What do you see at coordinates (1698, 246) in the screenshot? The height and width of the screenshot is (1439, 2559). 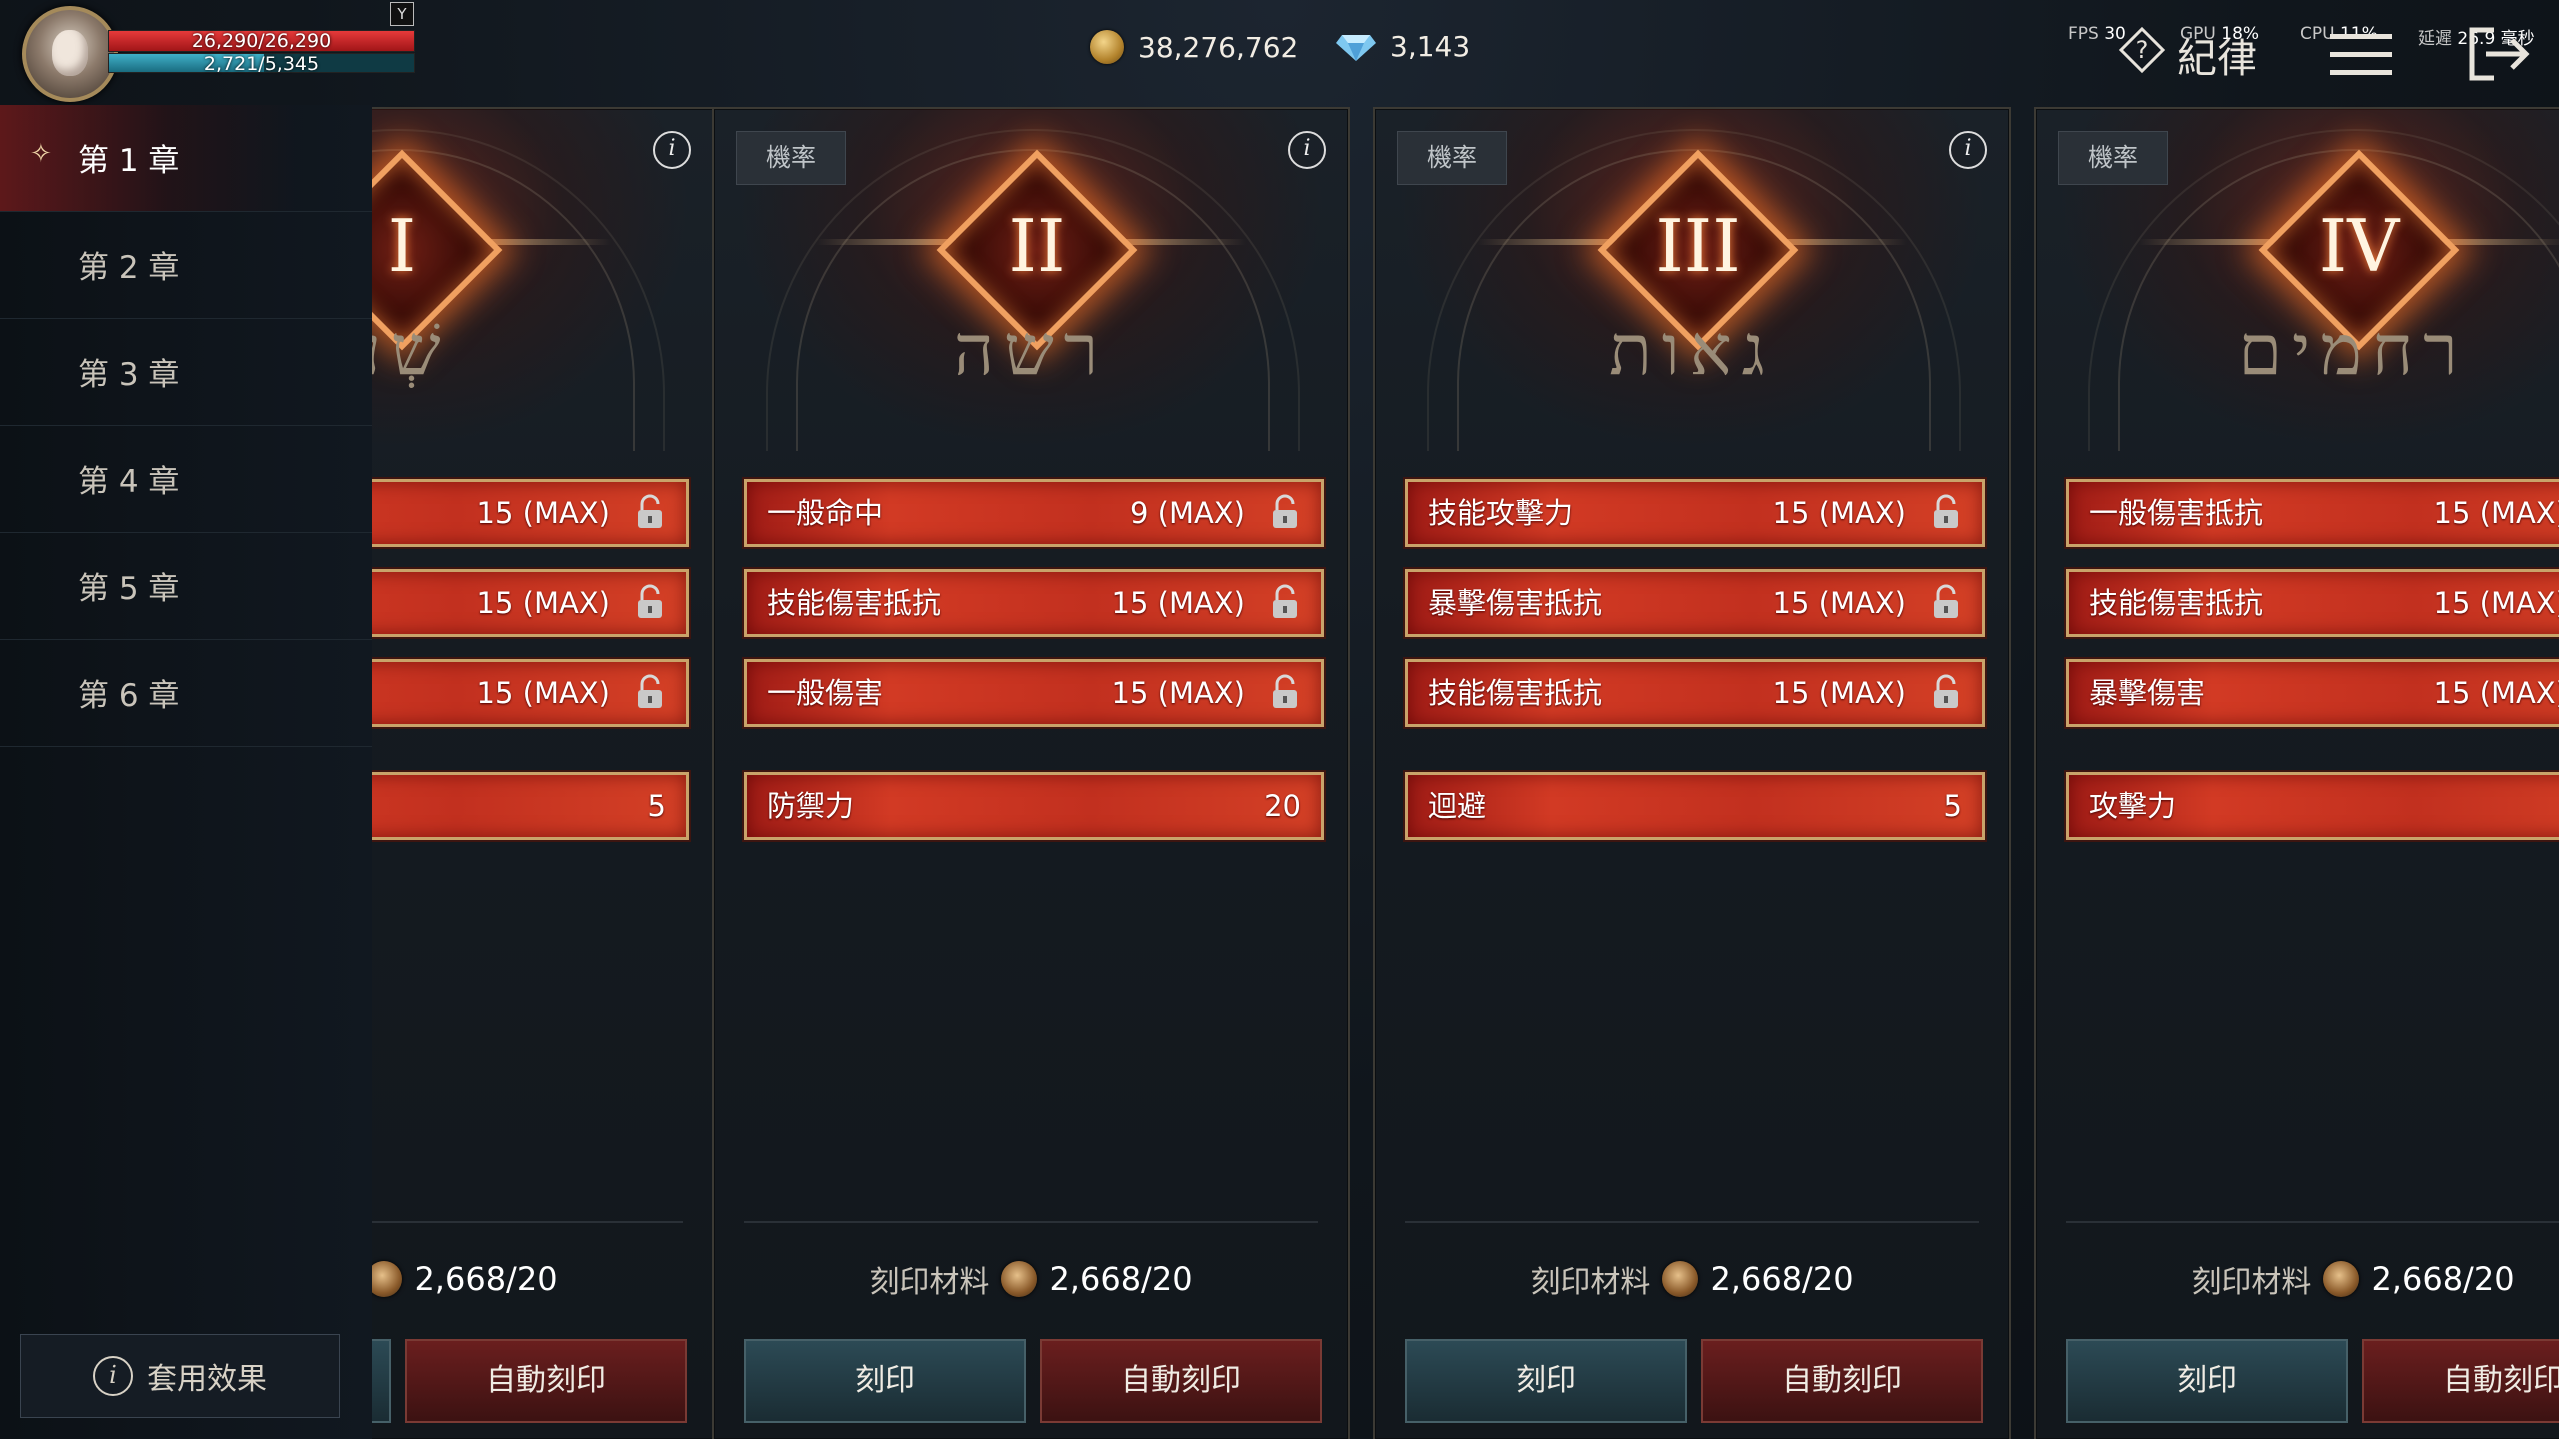 I see `seal-numeral: III` at bounding box center [1698, 246].